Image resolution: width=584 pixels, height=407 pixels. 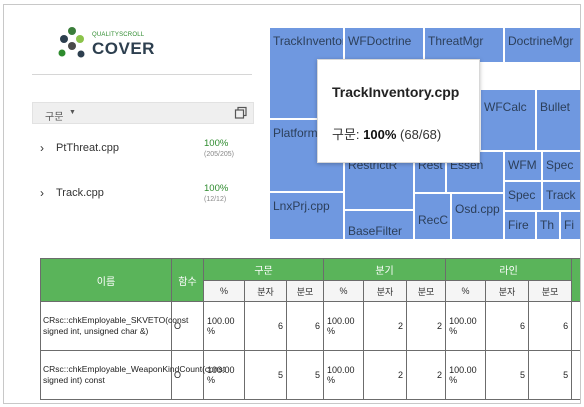 What do you see at coordinates (123, 48) in the screenshot?
I see `logo-product-text: COVER` at bounding box center [123, 48].